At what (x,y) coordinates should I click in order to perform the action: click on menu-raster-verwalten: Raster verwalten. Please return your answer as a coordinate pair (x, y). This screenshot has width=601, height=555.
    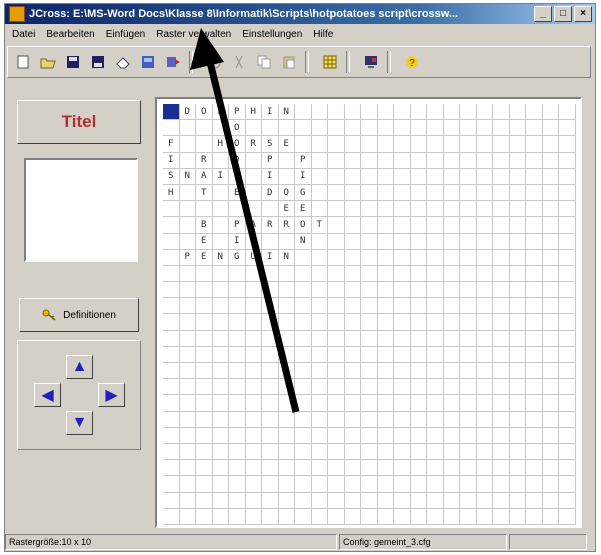
    Looking at the image, I should click on (193, 34).